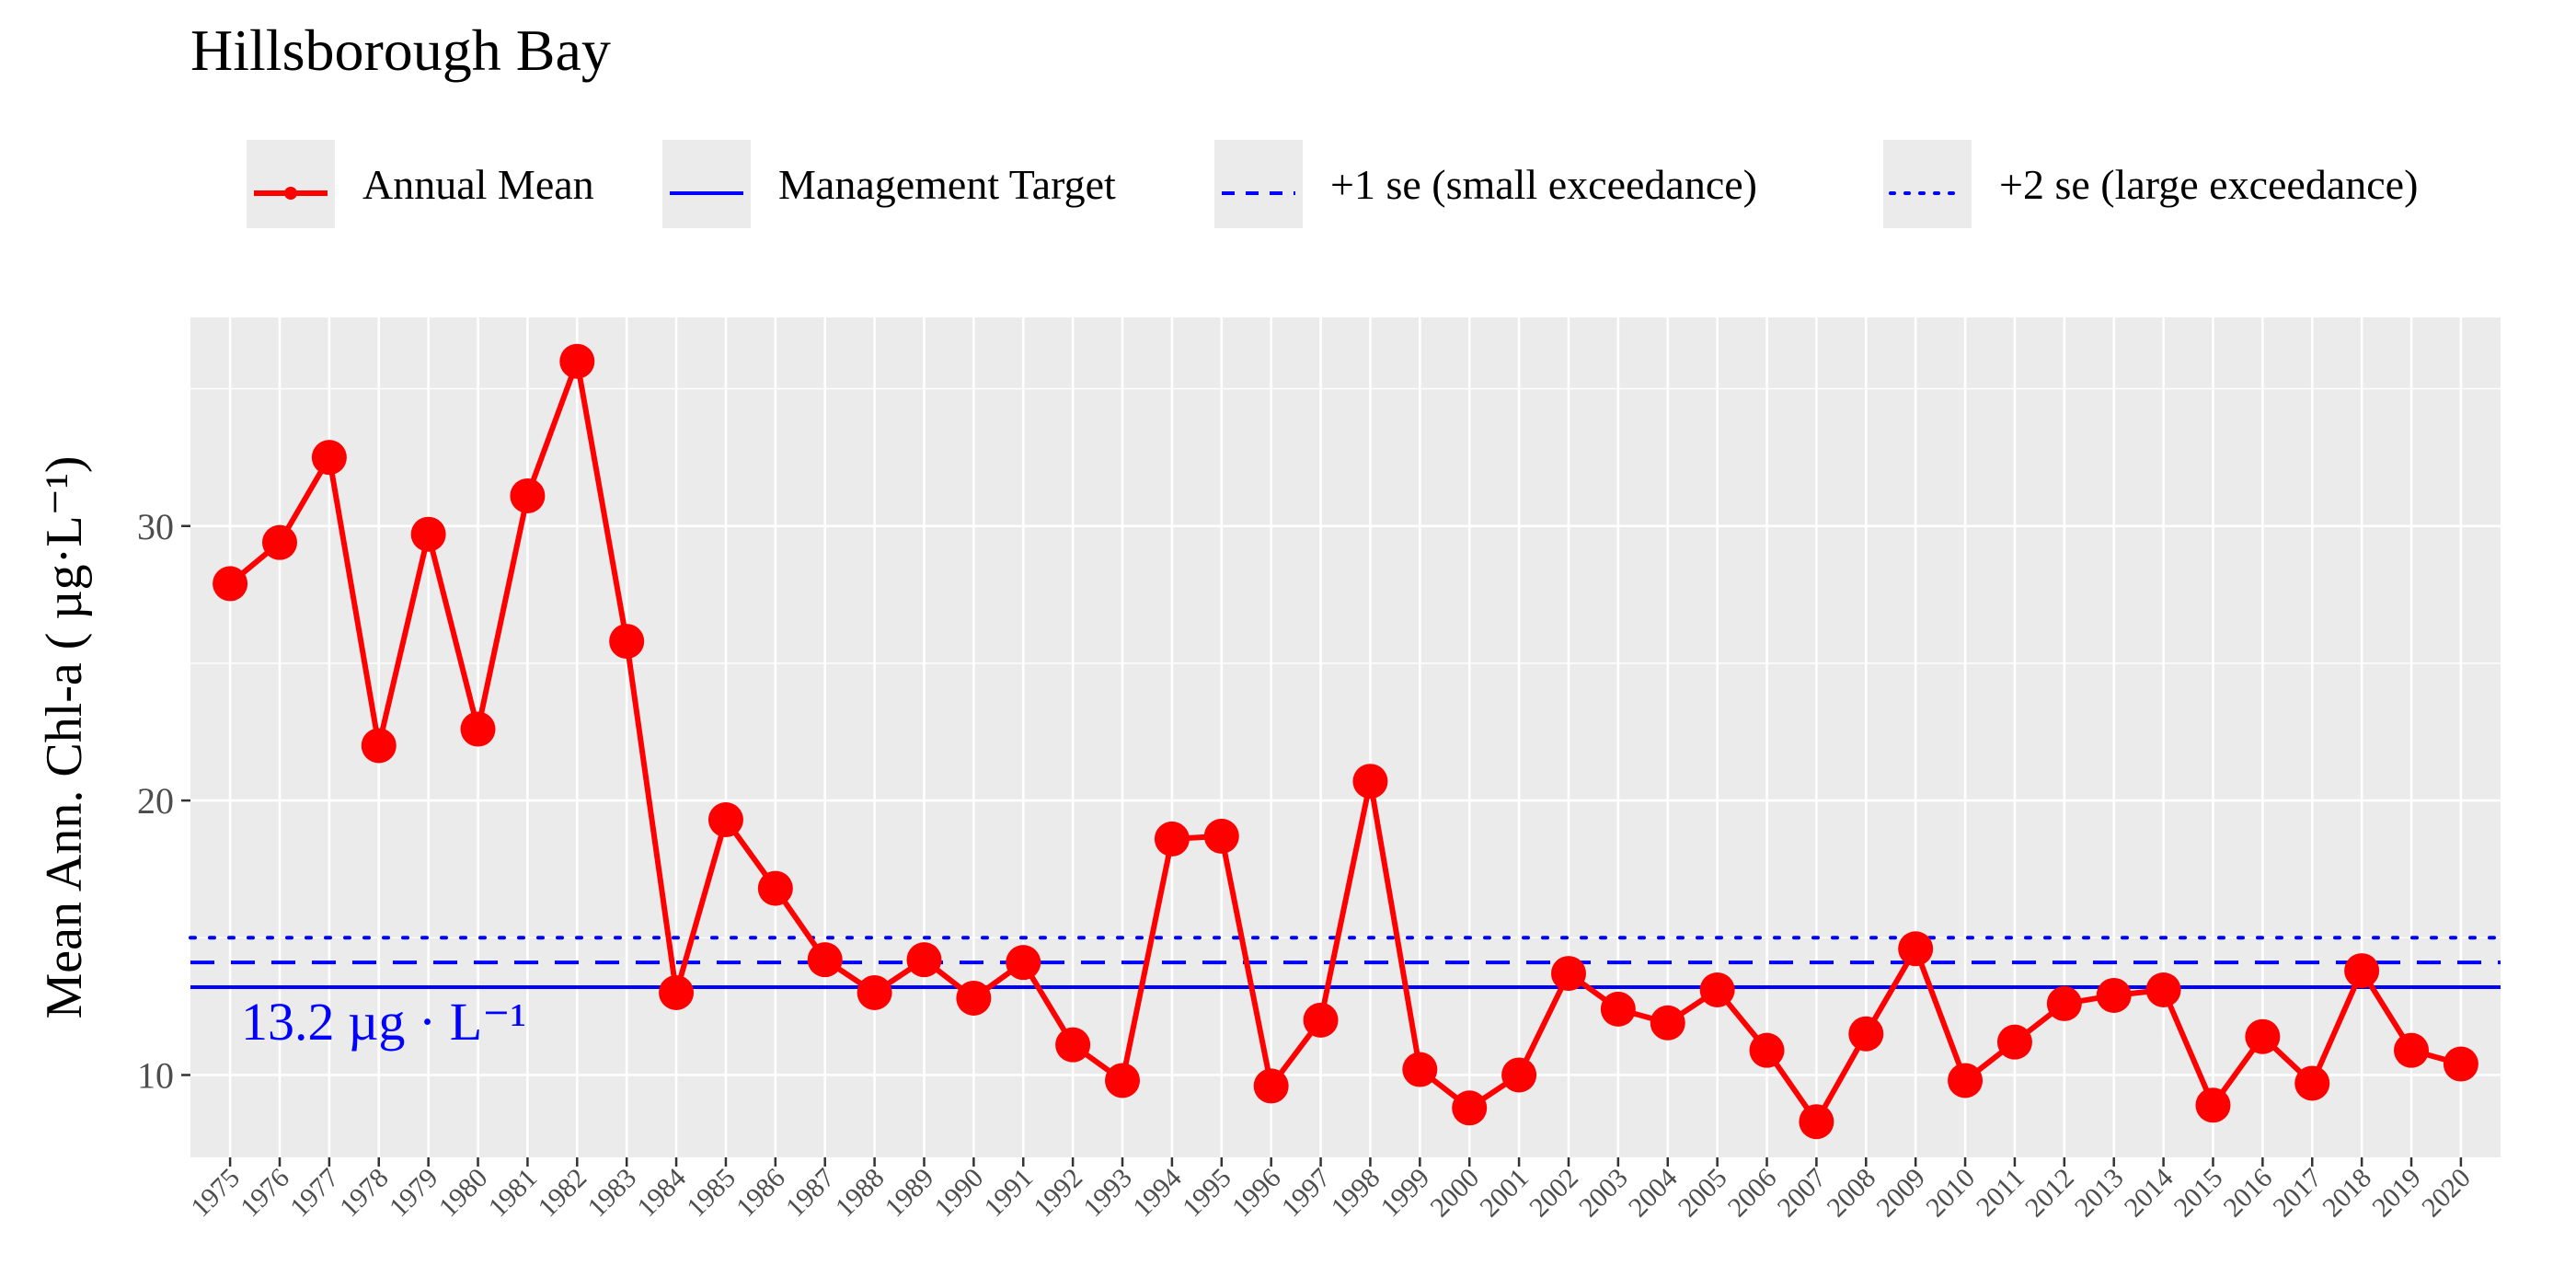 The height and width of the screenshot is (1288, 2576). I want to click on x-tick-label: 2008, so click(1851, 1193).